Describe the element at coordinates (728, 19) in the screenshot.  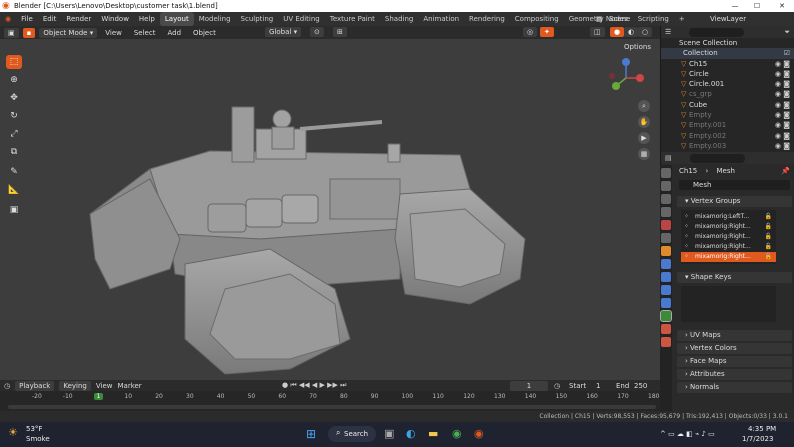
I see `viewlayer-name: ViewLayer` at that location.